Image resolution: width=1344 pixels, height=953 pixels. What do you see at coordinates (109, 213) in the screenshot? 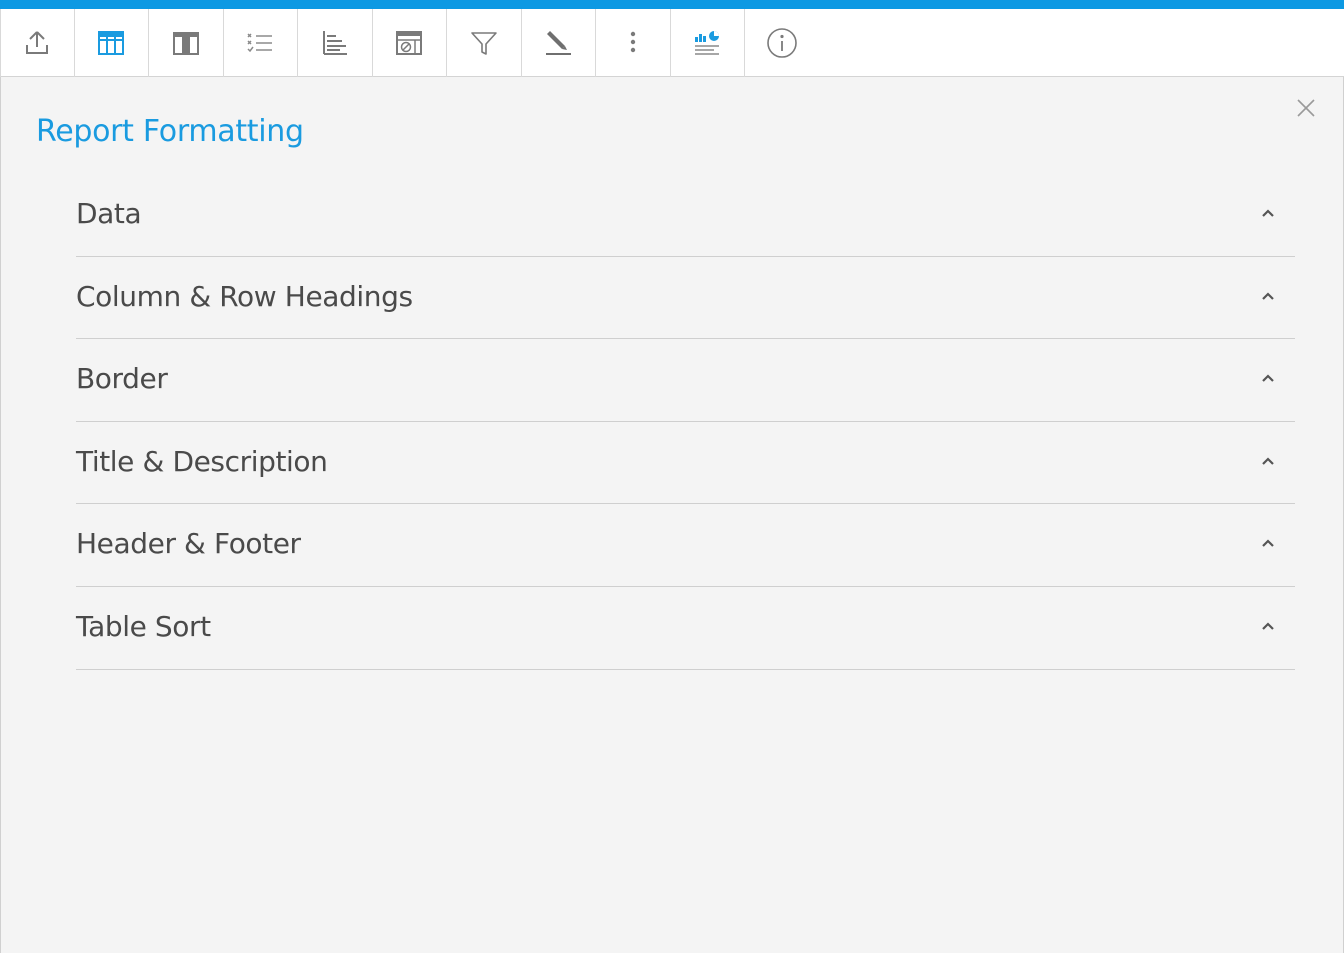
I see `section-label: Data` at bounding box center [109, 213].